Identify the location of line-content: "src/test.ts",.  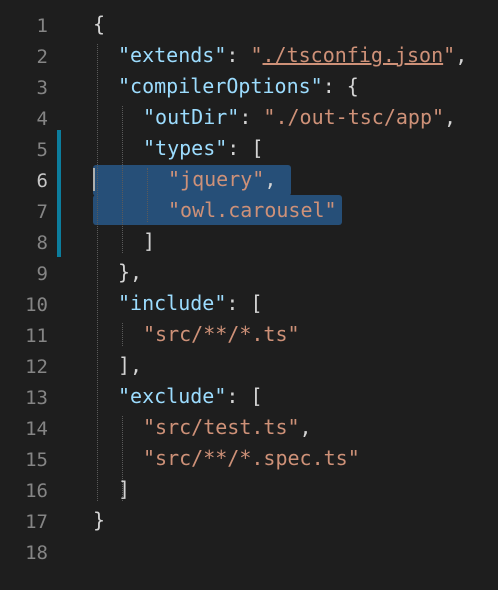
(227, 427).